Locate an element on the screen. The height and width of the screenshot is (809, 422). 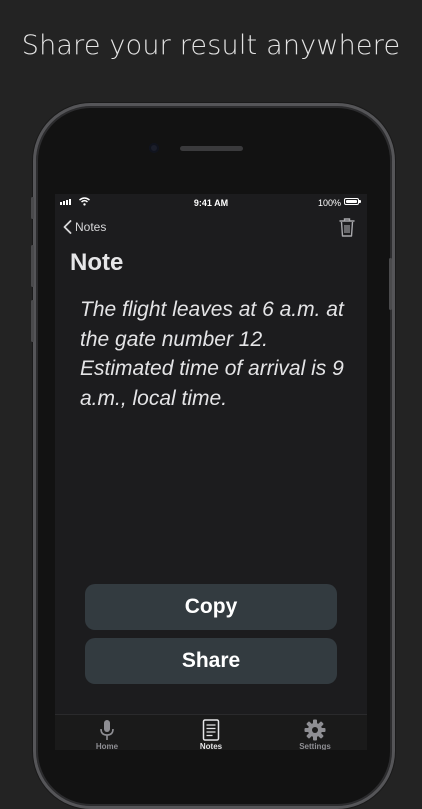
earpiece-speaker is located at coordinates (211, 148).